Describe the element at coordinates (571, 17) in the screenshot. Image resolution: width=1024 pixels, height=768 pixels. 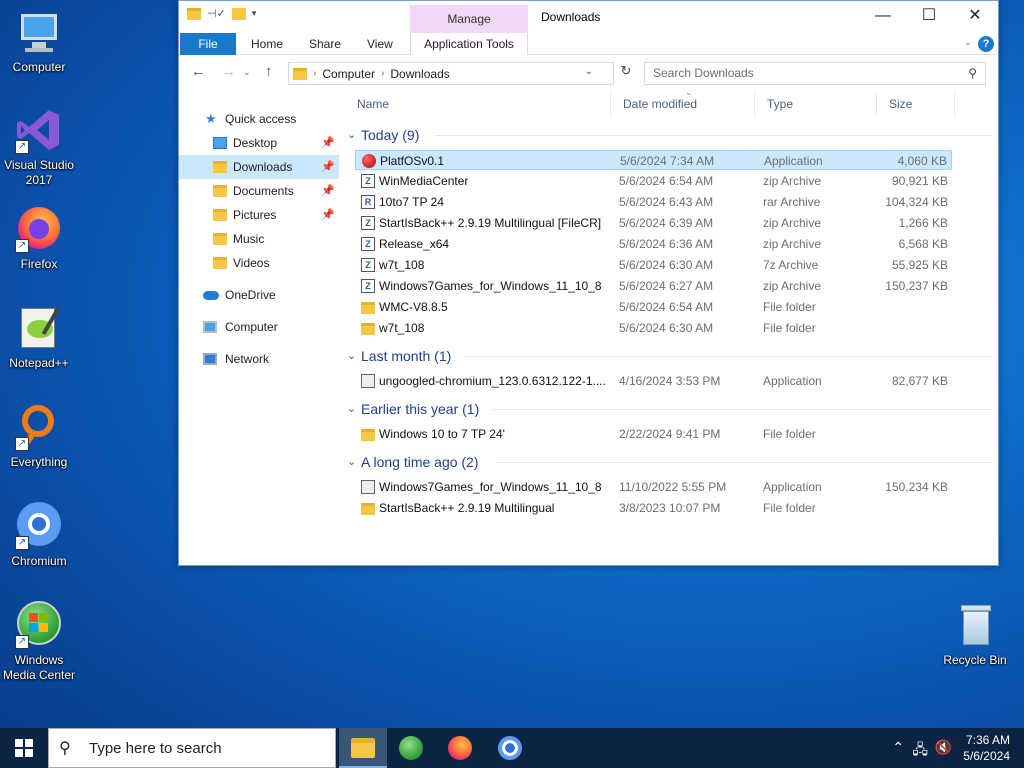
I see `window-title: Downloads` at that location.